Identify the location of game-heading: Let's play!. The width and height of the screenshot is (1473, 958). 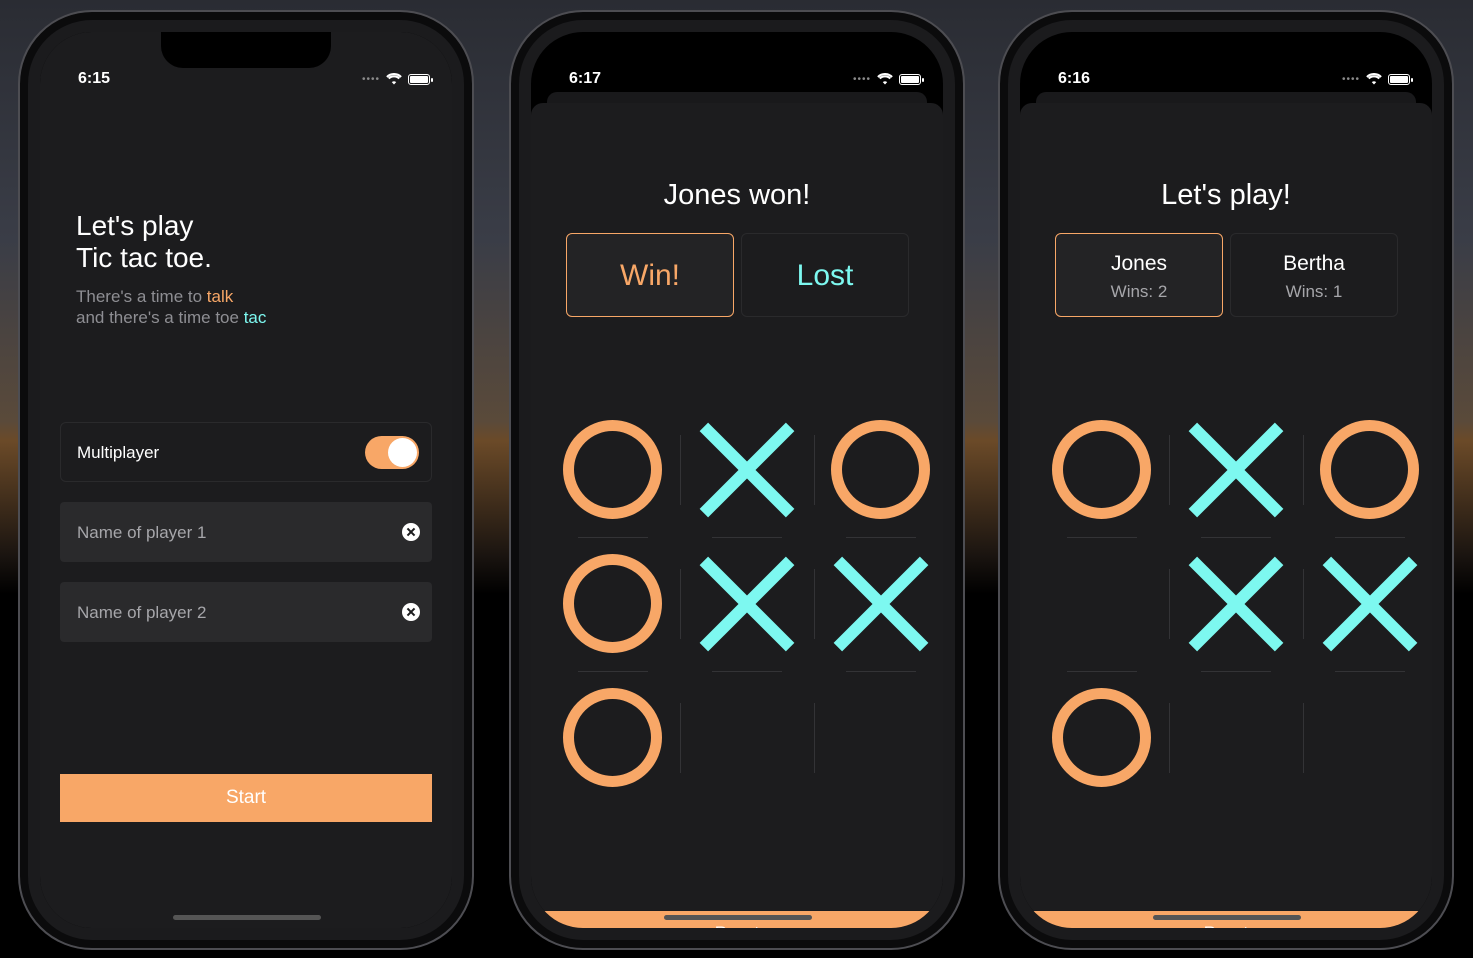
(1226, 195).